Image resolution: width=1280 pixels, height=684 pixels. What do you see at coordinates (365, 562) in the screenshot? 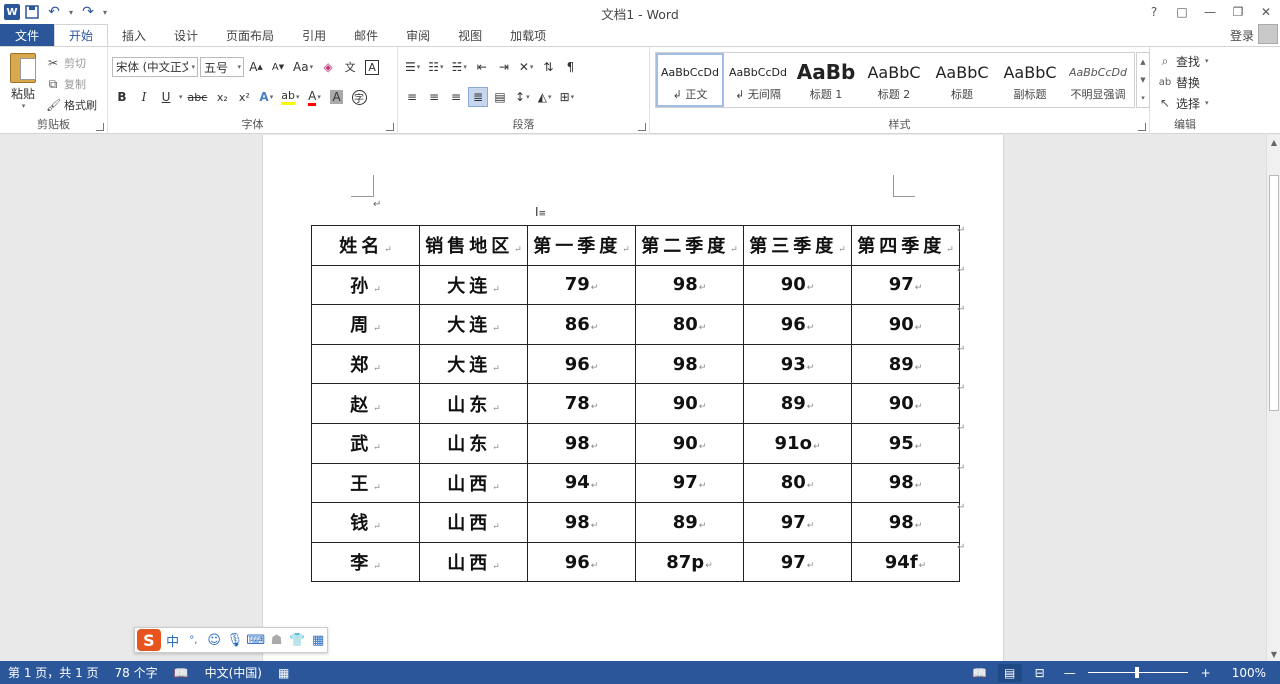
I see `table-cell: 李↵` at bounding box center [365, 562].